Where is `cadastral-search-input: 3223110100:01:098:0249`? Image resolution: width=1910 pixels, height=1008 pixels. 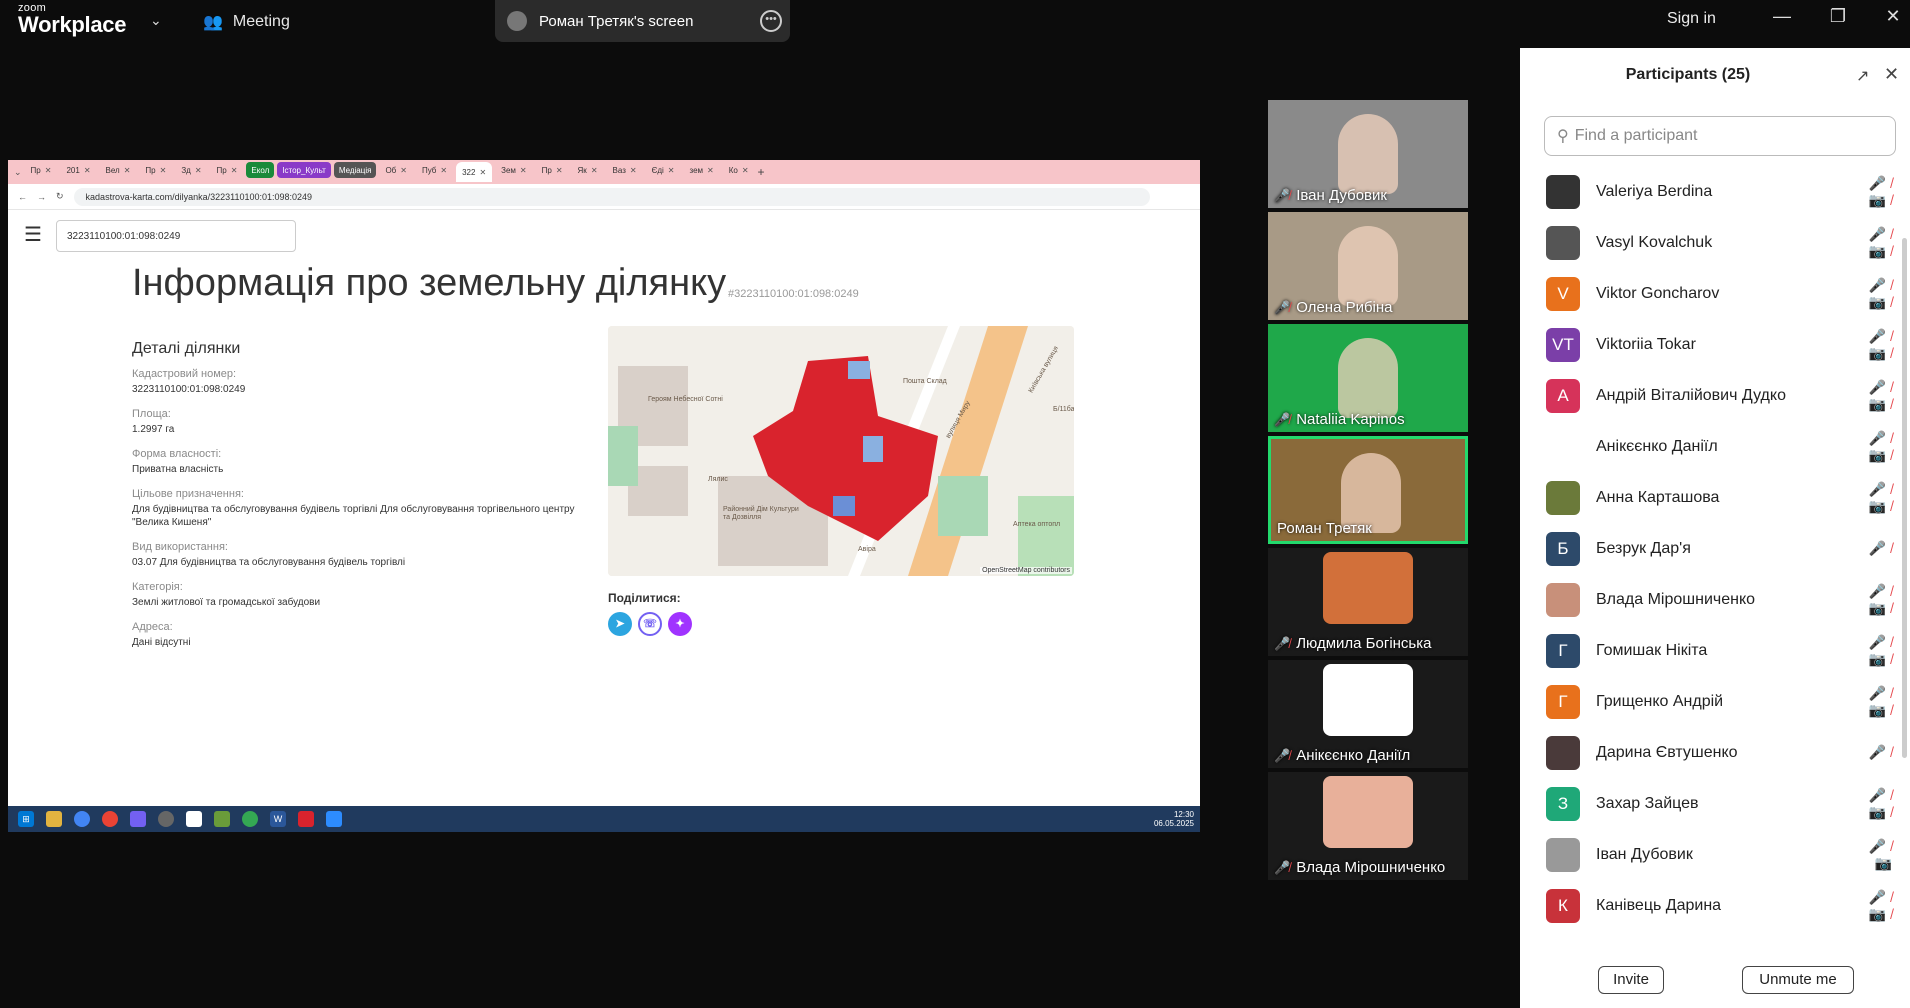
cadastral-search-input: 3223110100:01:098:0249 is located at coordinates (176, 236).